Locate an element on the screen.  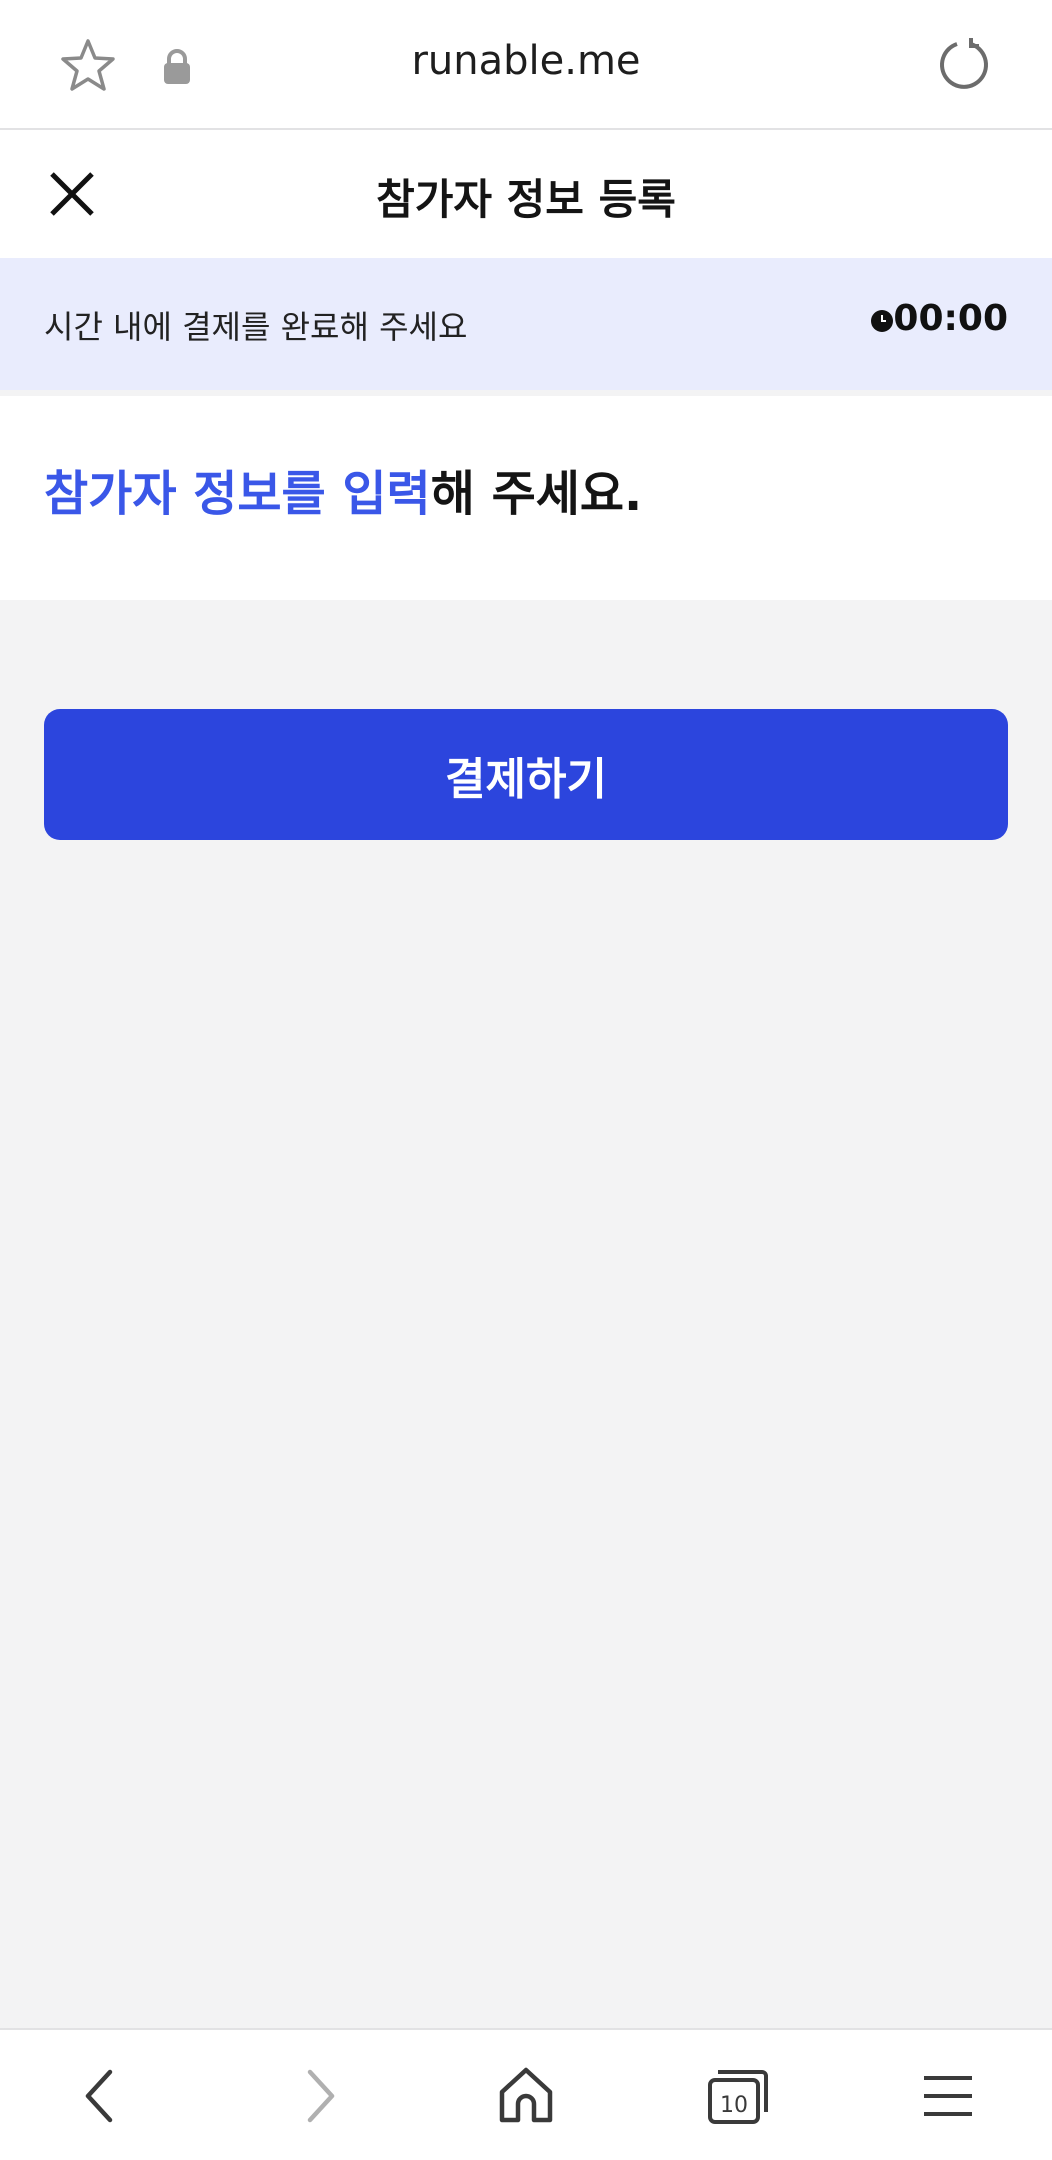
timer-message: 시간 내에 결제를 완료해 주세요 is located at coordinates (256, 327).